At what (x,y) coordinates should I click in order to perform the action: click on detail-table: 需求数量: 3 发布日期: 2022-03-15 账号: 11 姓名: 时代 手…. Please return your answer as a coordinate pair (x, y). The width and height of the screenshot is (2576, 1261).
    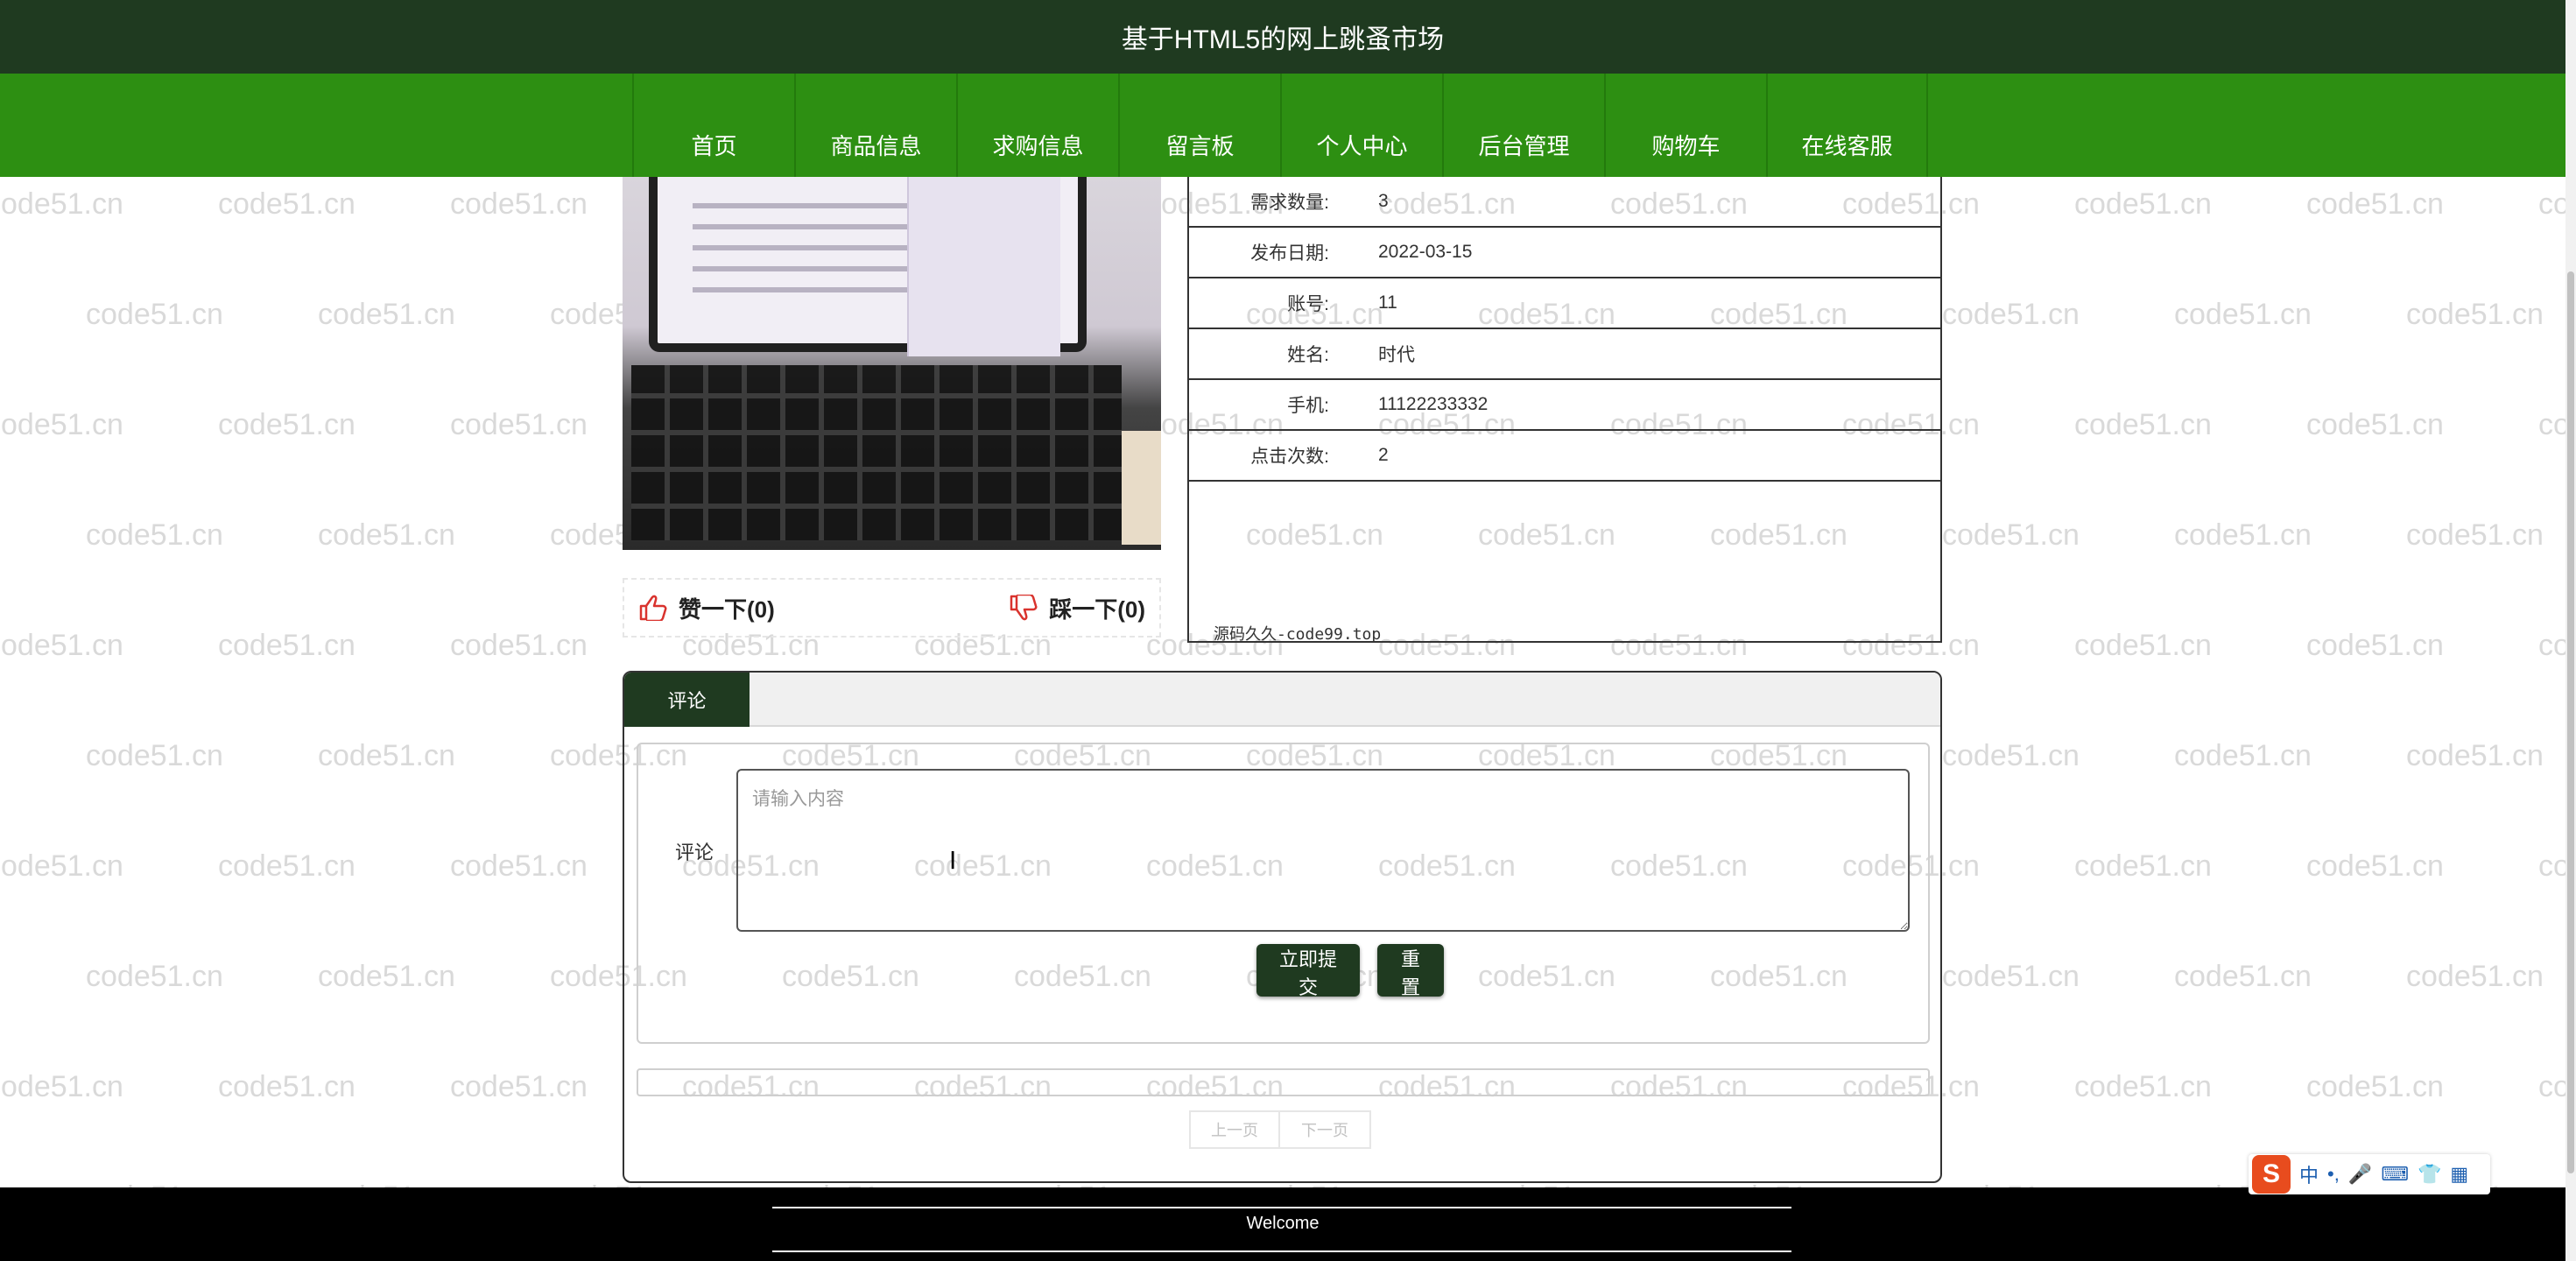
    Looking at the image, I should click on (1564, 410).